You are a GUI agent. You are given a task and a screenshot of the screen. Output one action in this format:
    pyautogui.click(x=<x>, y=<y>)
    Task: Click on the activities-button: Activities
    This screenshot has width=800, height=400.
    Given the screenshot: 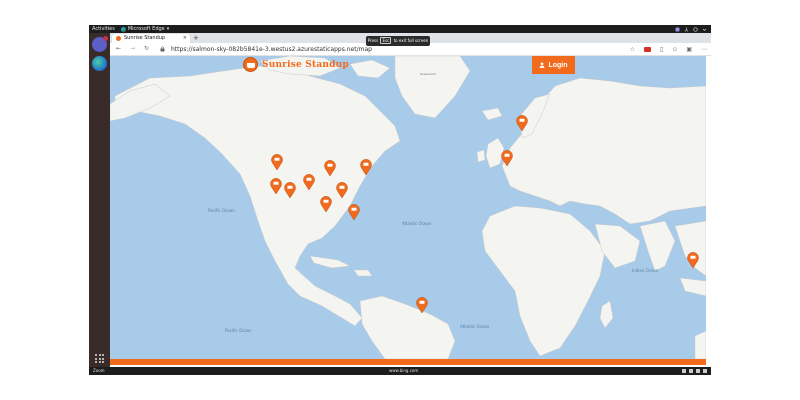 What is the action you would take?
    pyautogui.click(x=103, y=29)
    